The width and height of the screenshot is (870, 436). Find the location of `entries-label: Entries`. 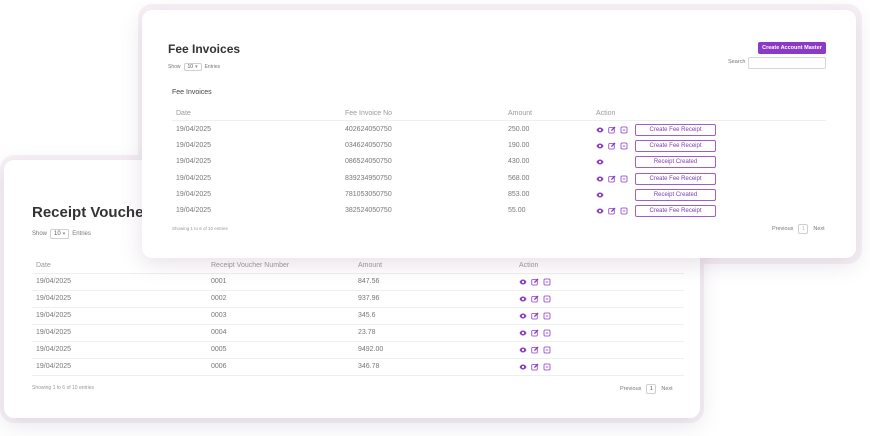

entries-label: Entries is located at coordinates (81, 234).